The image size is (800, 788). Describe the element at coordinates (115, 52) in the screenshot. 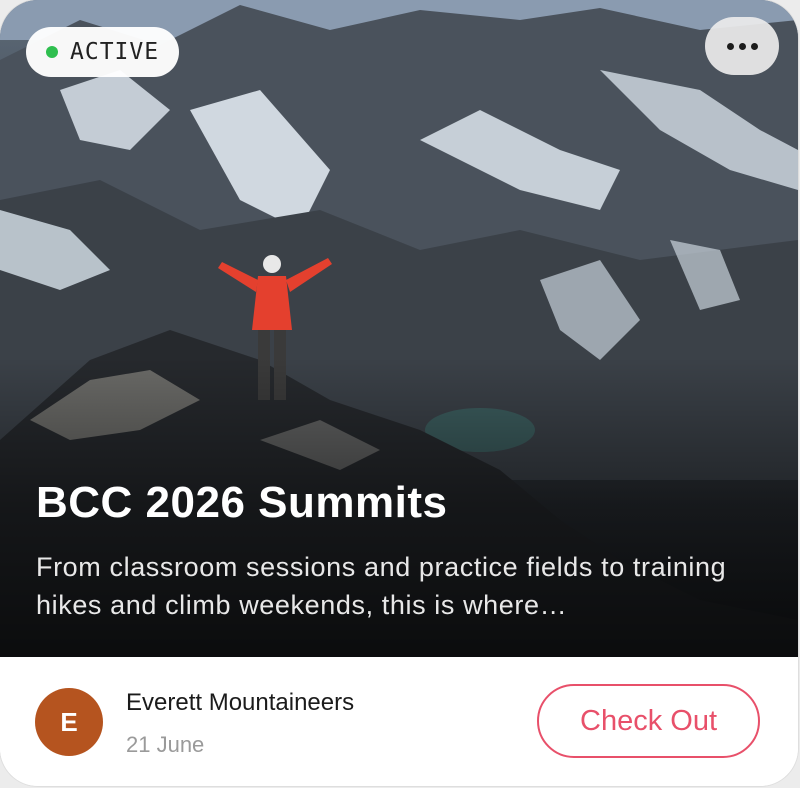

I see `status-label: ACTIVE` at that location.